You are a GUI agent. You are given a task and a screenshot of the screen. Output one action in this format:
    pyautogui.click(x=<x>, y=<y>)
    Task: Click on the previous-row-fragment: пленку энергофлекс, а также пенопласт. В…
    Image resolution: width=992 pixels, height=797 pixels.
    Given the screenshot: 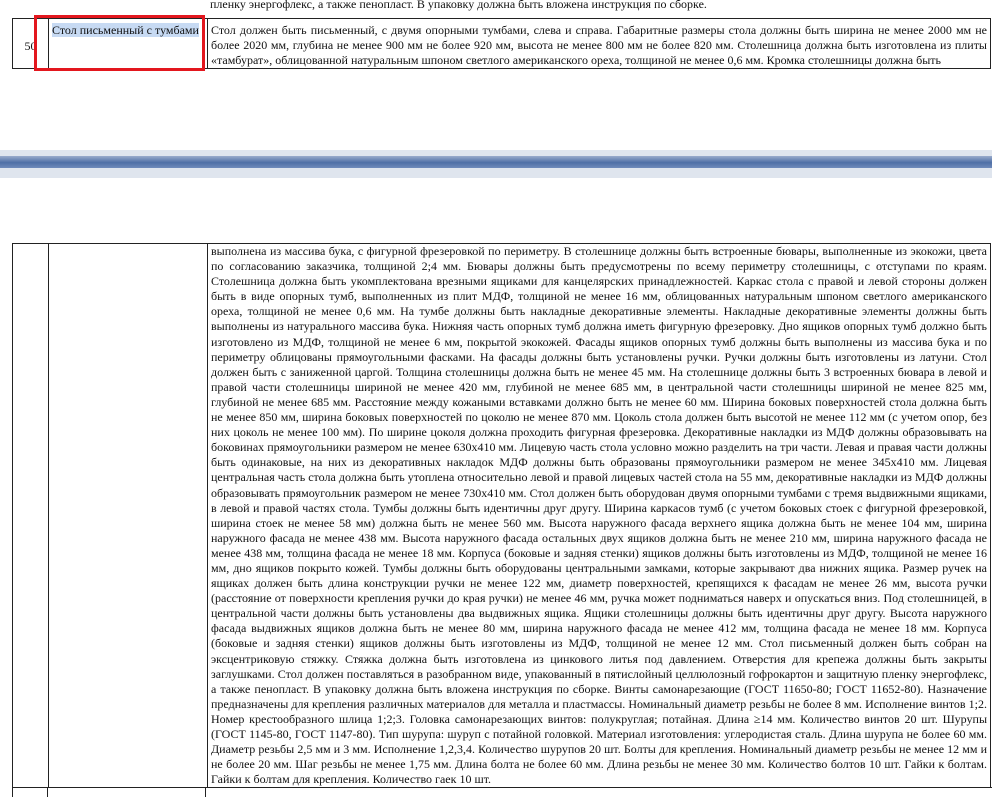 What is the action you would take?
    pyautogui.click(x=458, y=5)
    